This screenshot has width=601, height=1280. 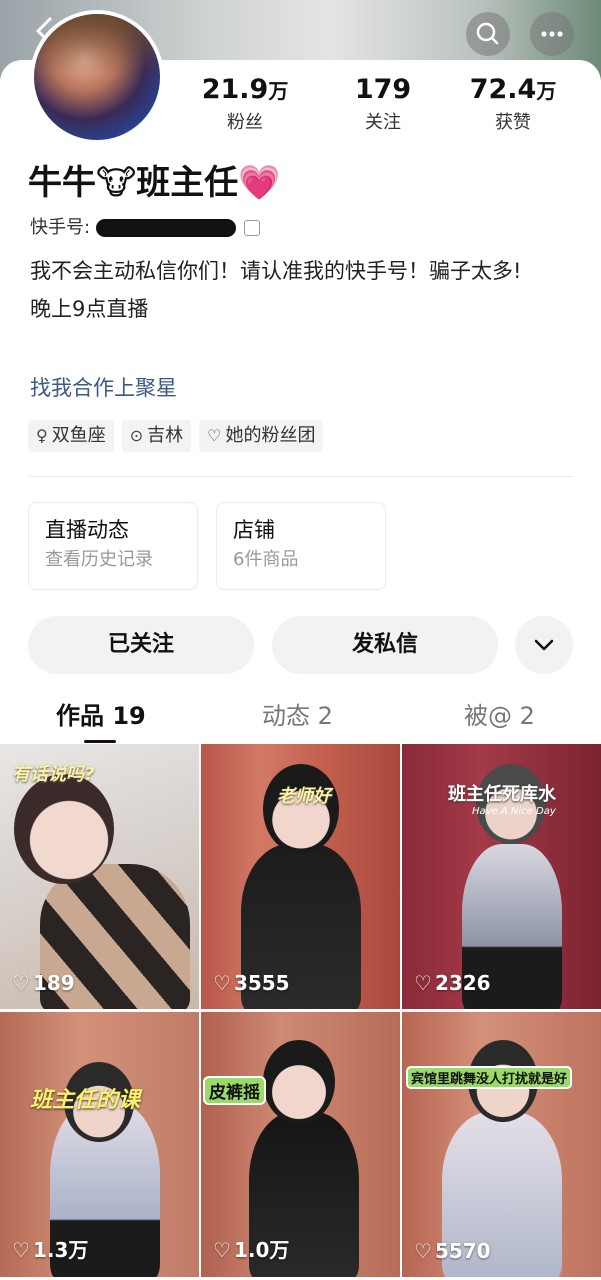 I want to click on following-label: 关注, so click(x=383, y=122).